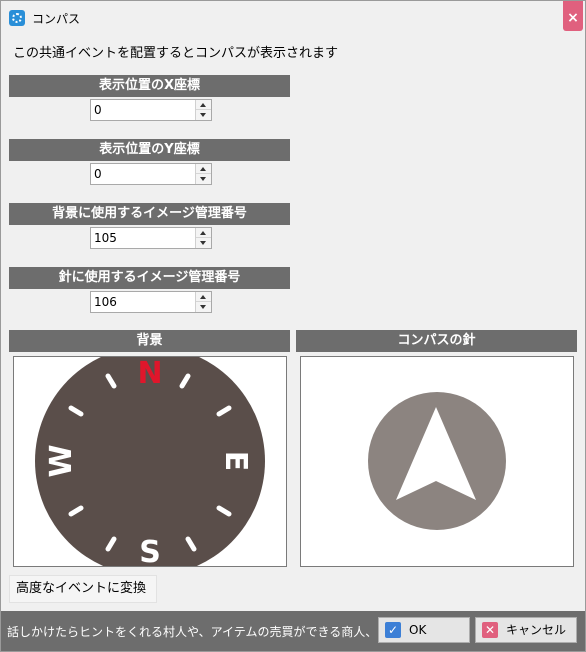 The image size is (586, 652). I want to click on ok-button: ✓ OK, so click(424, 630).